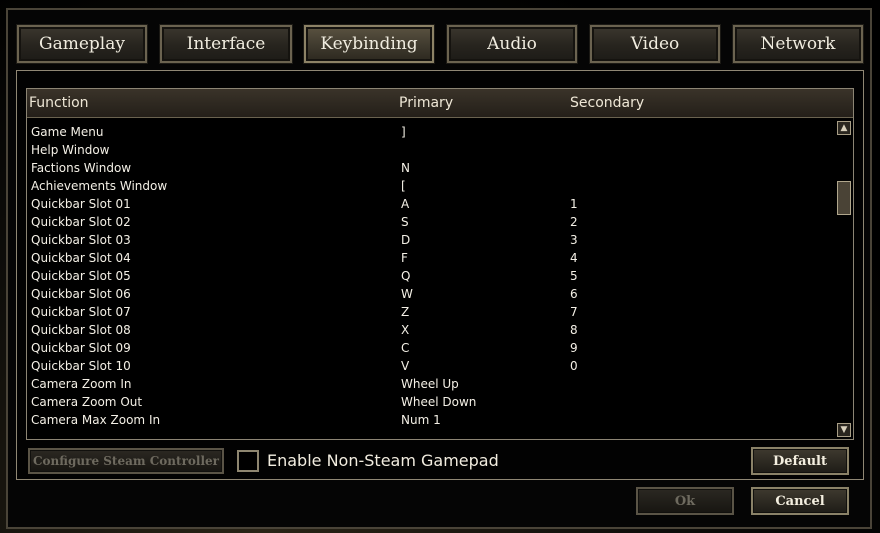 This screenshot has height=533, width=880. Describe the element at coordinates (369, 44) in the screenshot. I see `tab-keybinding: Keybinding` at that location.